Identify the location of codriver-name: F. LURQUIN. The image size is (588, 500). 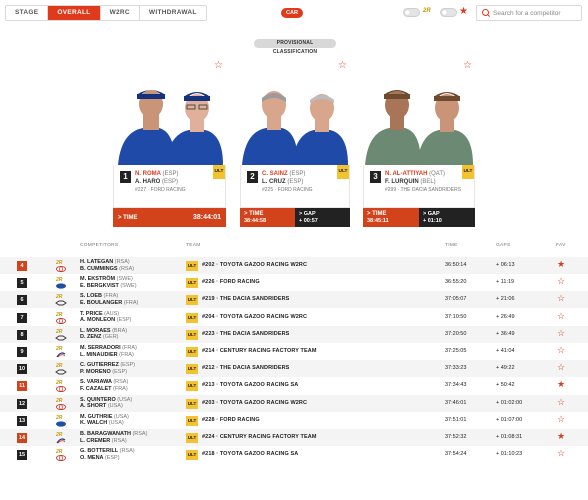
(402, 182).